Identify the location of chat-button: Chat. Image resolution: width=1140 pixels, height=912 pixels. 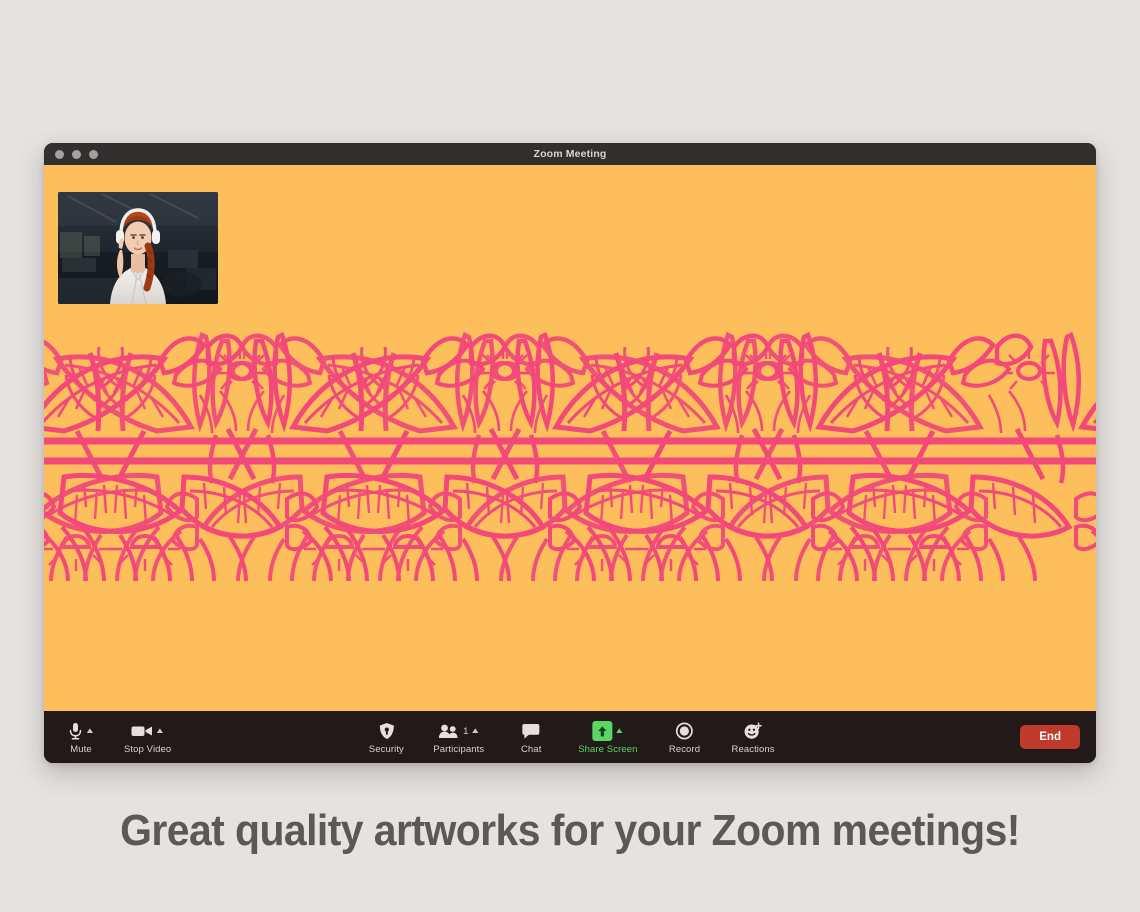
(531, 737).